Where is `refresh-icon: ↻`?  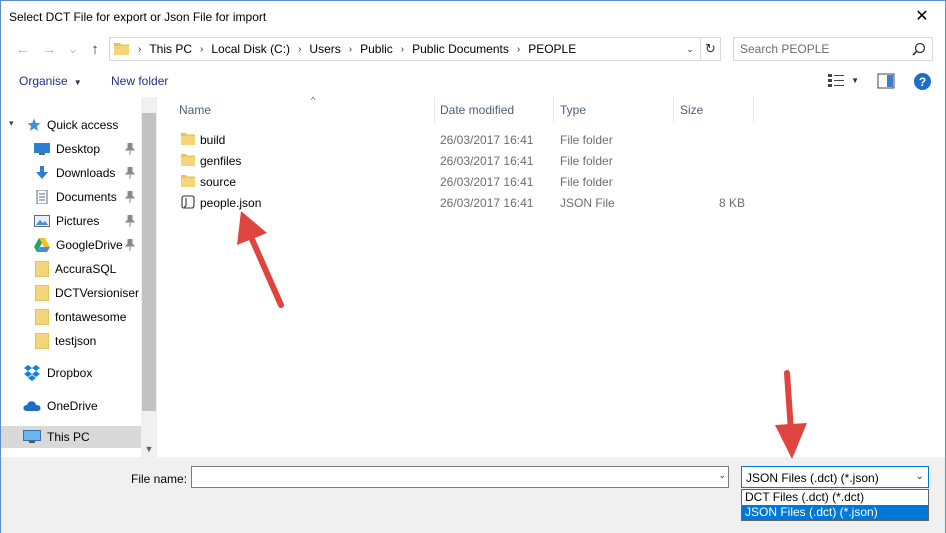
refresh-icon: ↻ is located at coordinates (710, 49).